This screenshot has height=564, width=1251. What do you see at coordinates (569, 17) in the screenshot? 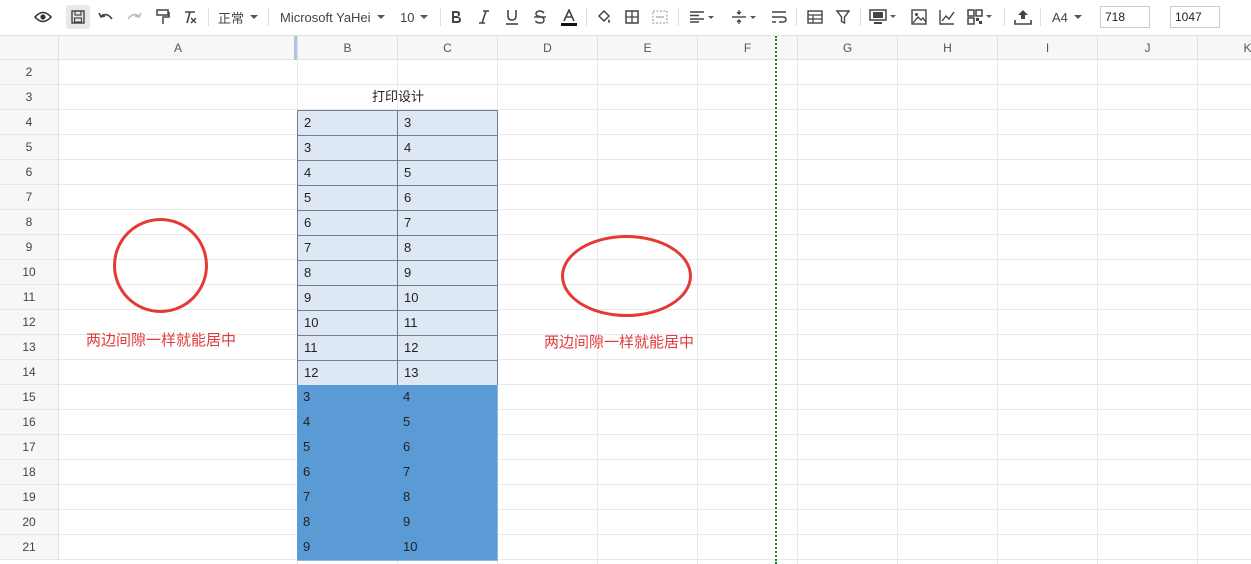
I see `font-color-icon` at bounding box center [569, 17].